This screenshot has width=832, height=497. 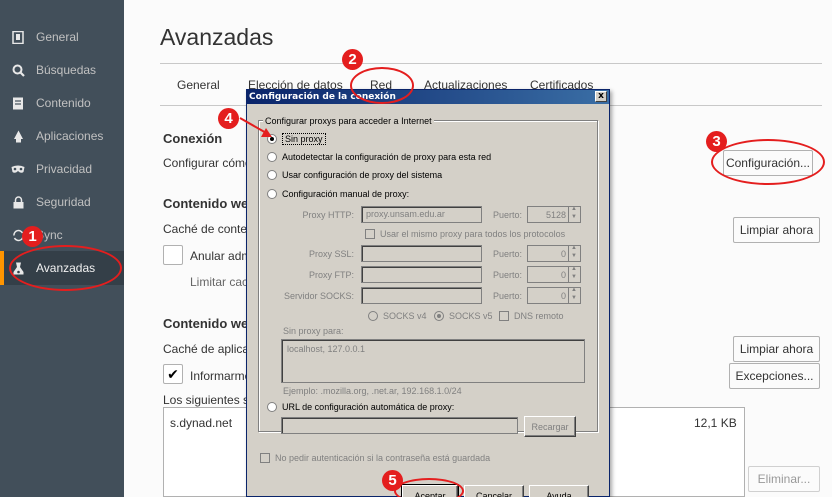 What do you see at coordinates (563, 275) in the screenshot?
I see `port-value: 0` at bounding box center [563, 275].